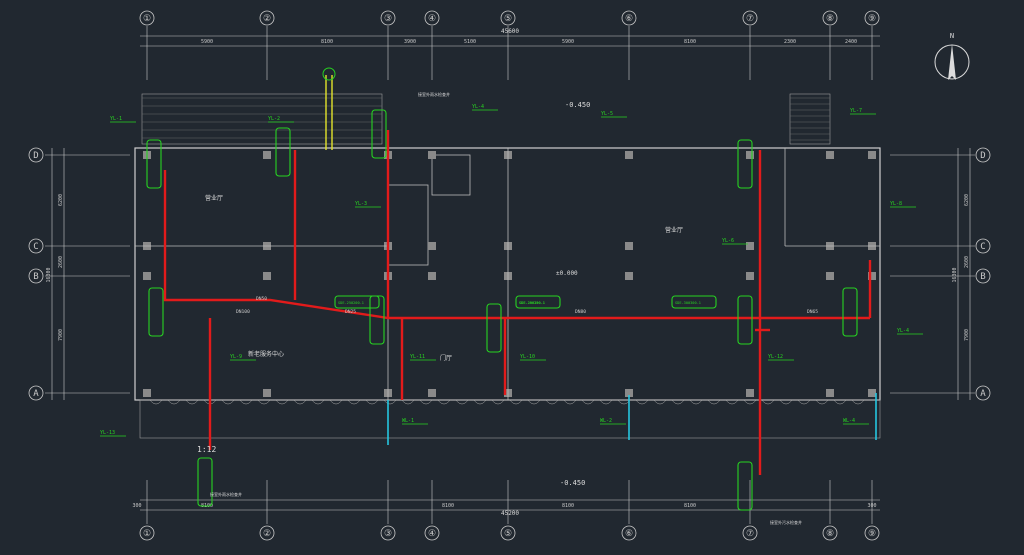  Describe the element at coordinates (361, 204) in the screenshot. I see `riser-label: YL-3` at that location.